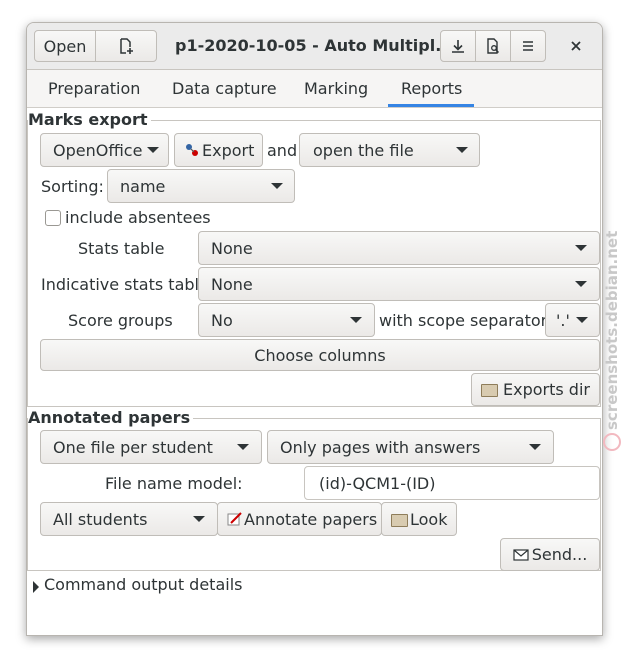 The image size is (627, 664). What do you see at coordinates (94, 88) in the screenshot?
I see `tab-preparation: Preparation` at bounding box center [94, 88].